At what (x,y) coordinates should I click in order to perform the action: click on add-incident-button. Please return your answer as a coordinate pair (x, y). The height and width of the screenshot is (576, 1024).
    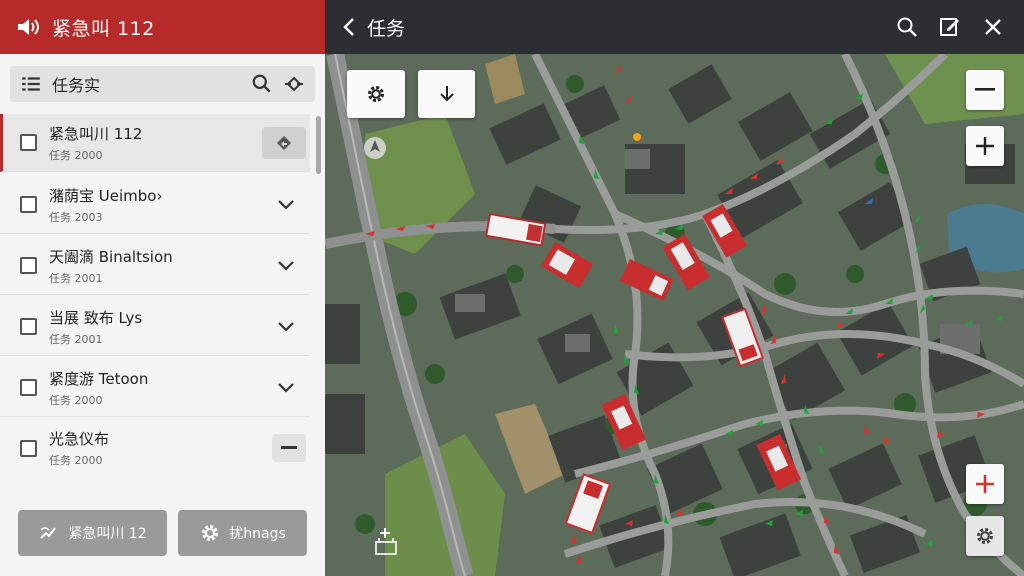
    Looking at the image, I should click on (985, 484).